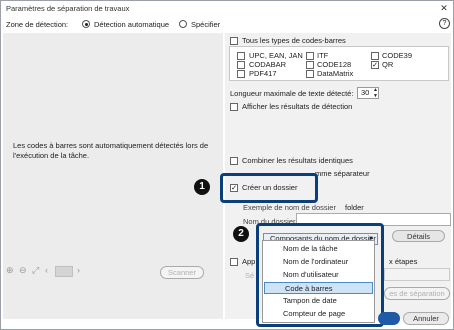 This screenshot has height=330, width=454. I want to click on cancel-button: Annuler, so click(426, 318).